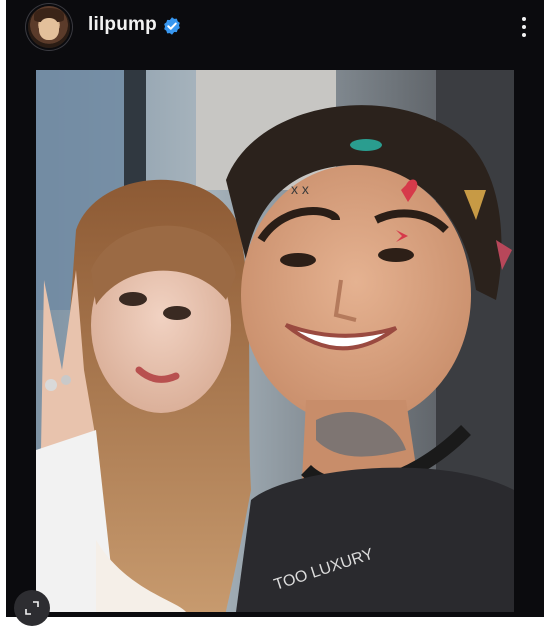  I want to click on expand-icon, so click(32, 608).